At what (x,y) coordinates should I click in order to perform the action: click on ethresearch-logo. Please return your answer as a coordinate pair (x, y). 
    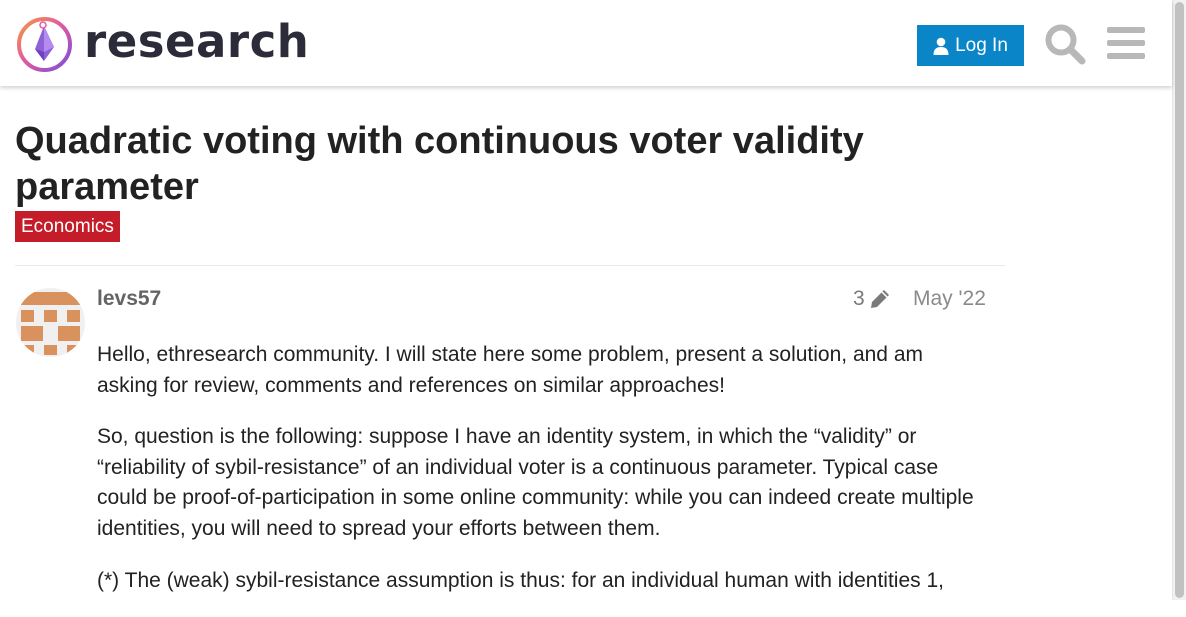
    Looking at the image, I should click on (44, 44).